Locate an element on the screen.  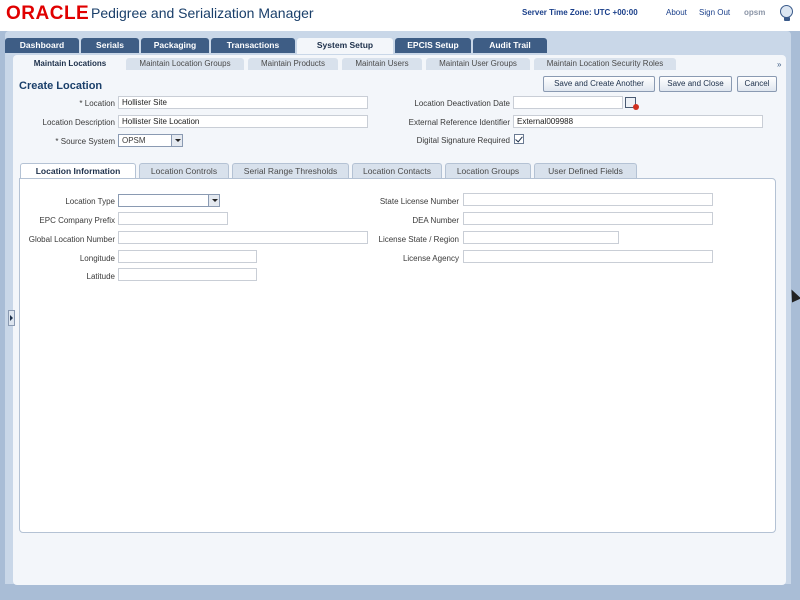
tab-location-controls: Location Controls is located at coordinates (184, 170).